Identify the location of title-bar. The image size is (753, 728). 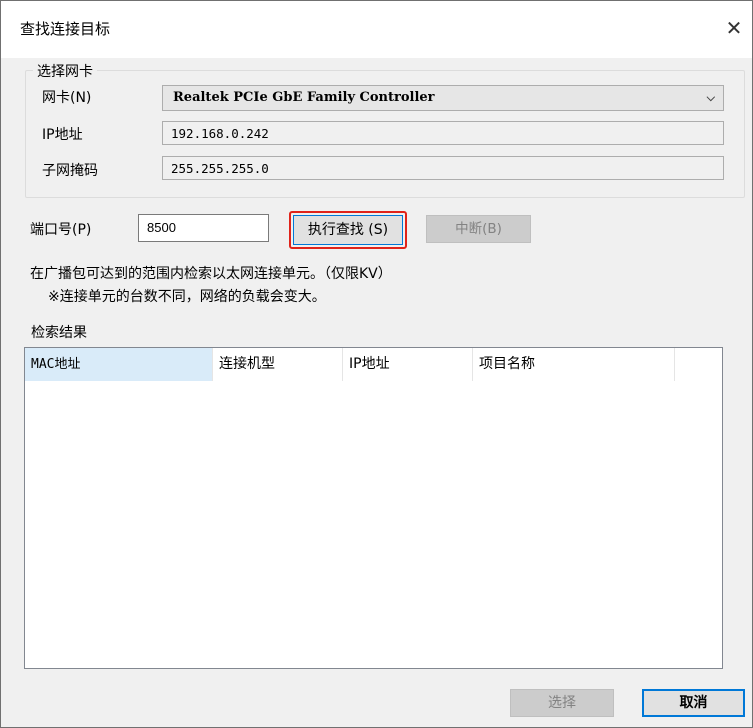
(376, 29).